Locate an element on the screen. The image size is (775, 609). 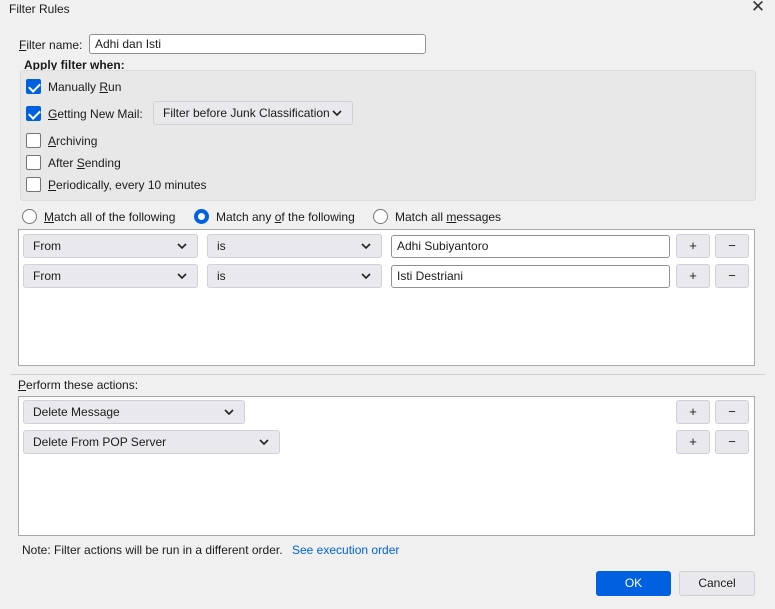
match-all-messages-label: Match all messages is located at coordinates (448, 217).